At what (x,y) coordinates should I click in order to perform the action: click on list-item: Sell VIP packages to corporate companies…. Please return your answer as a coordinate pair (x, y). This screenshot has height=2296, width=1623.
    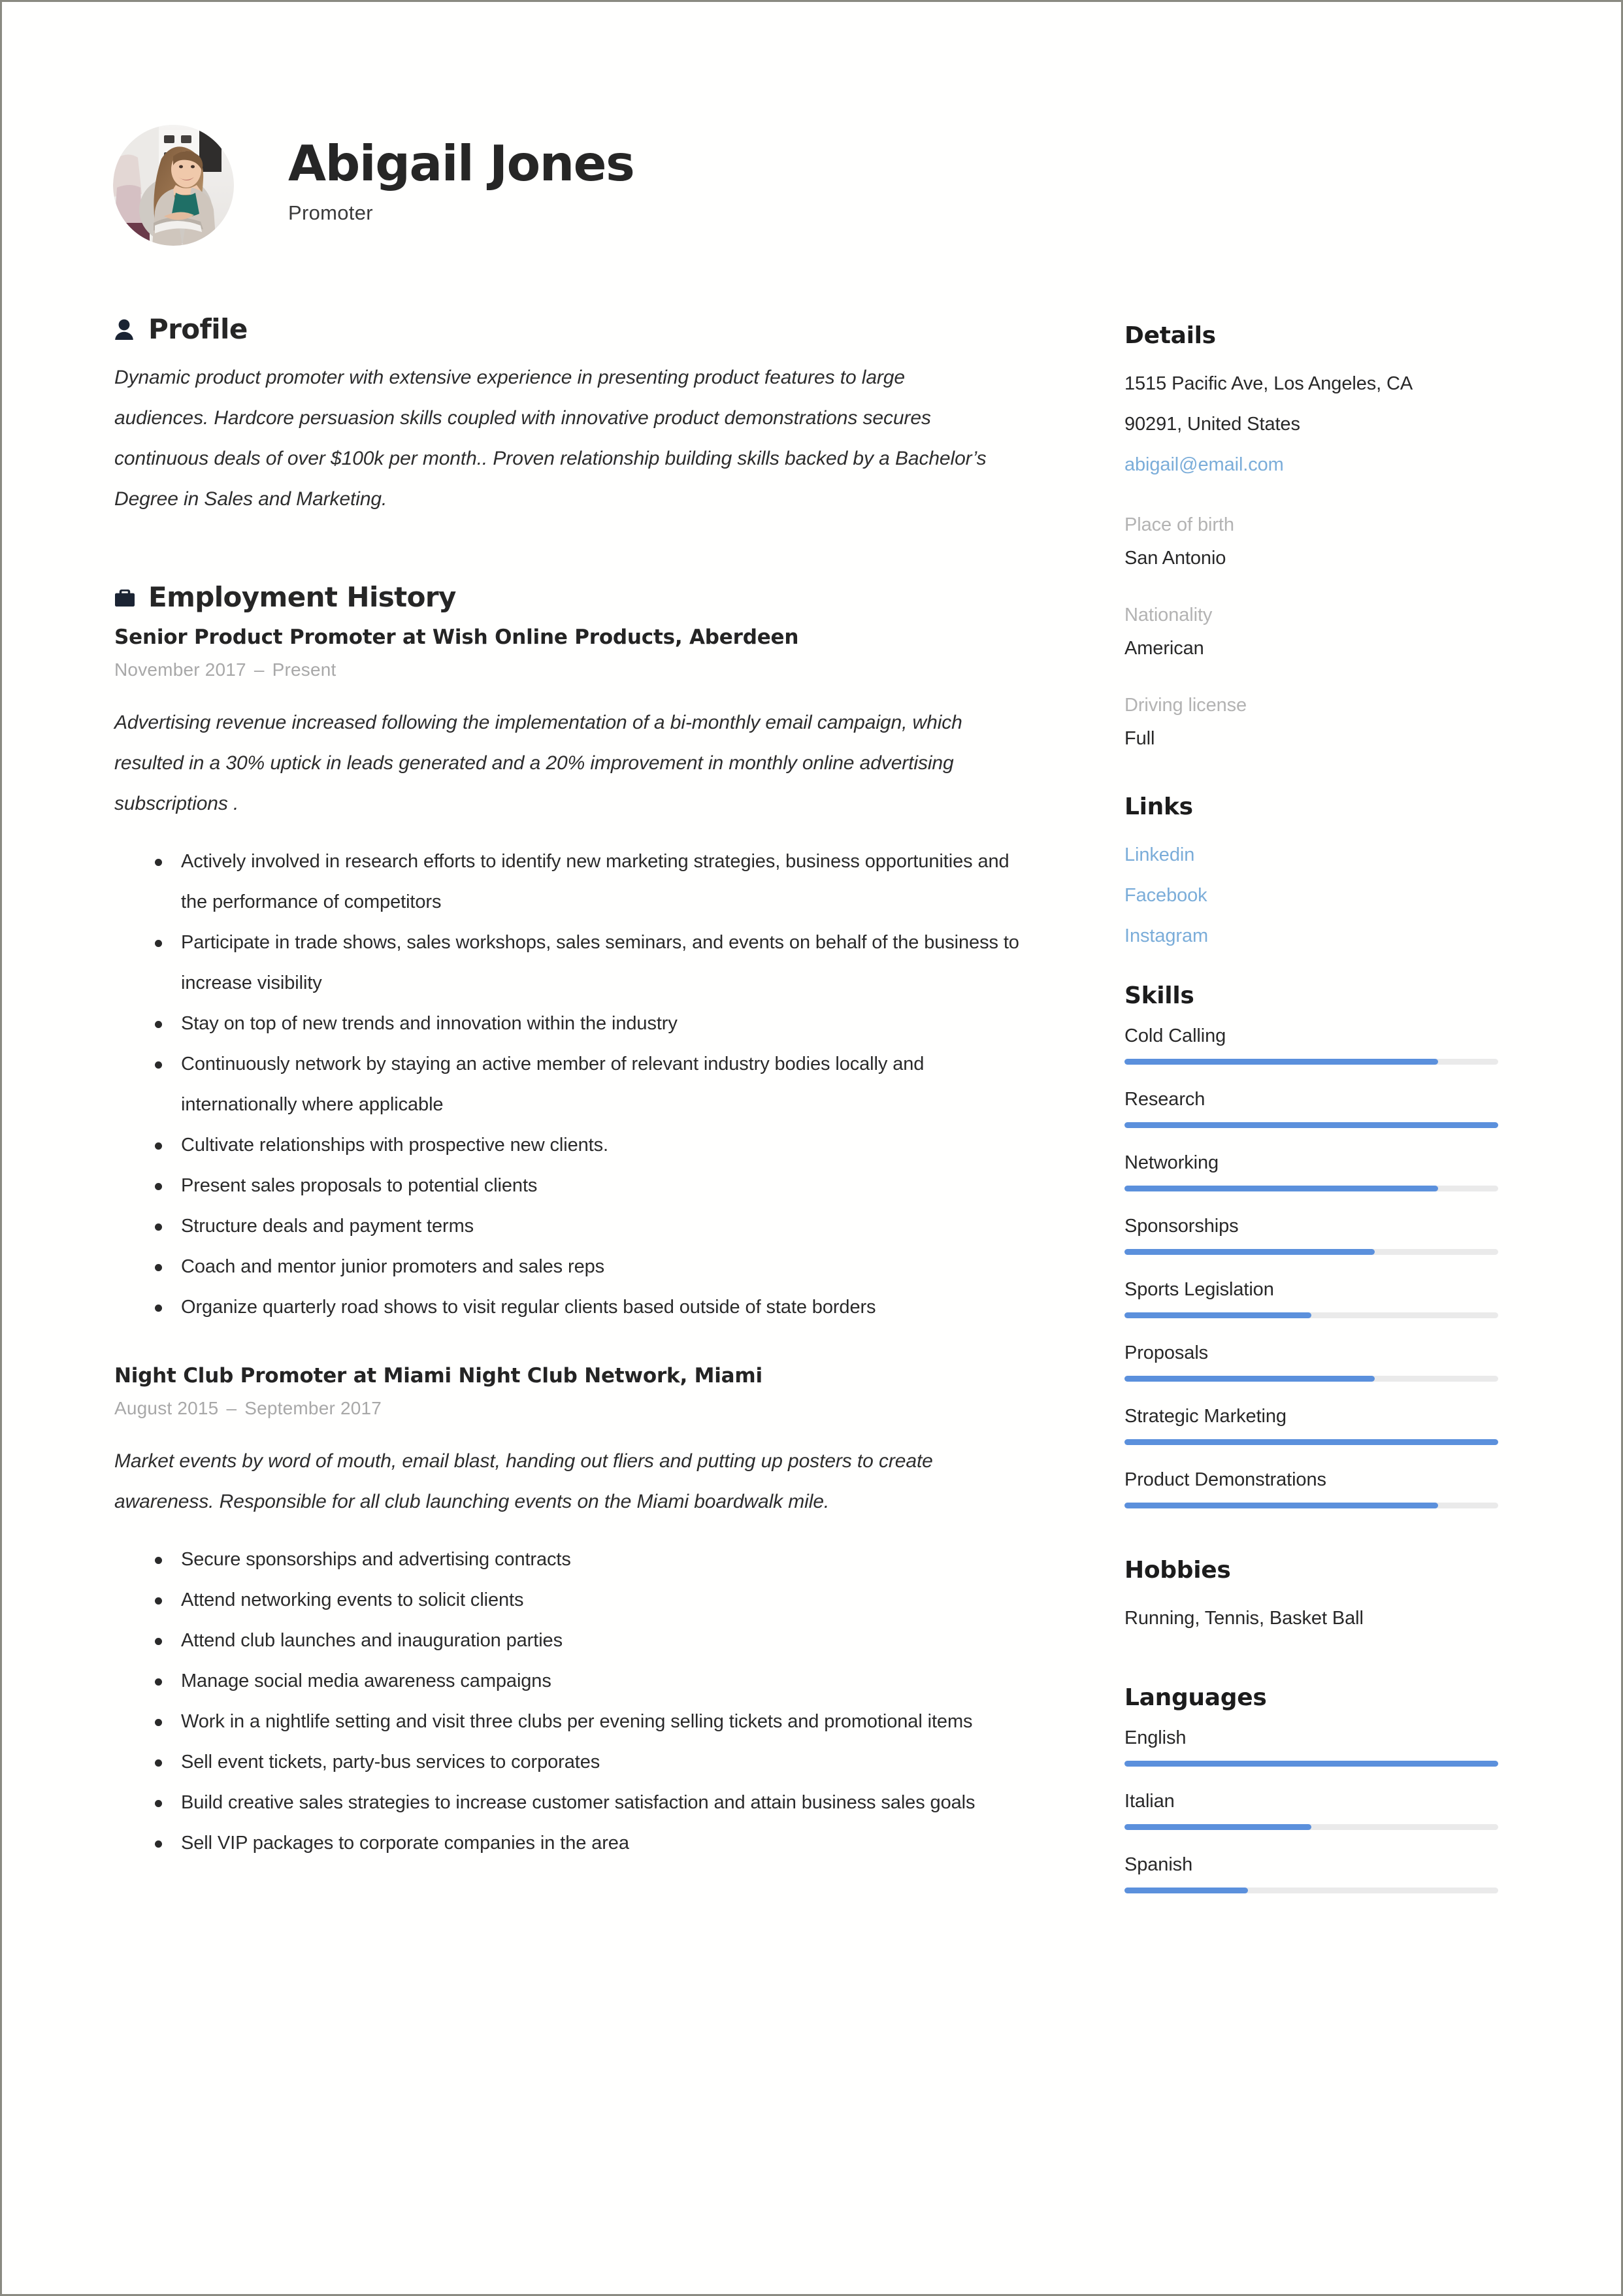
    Looking at the image, I should click on (595, 1843).